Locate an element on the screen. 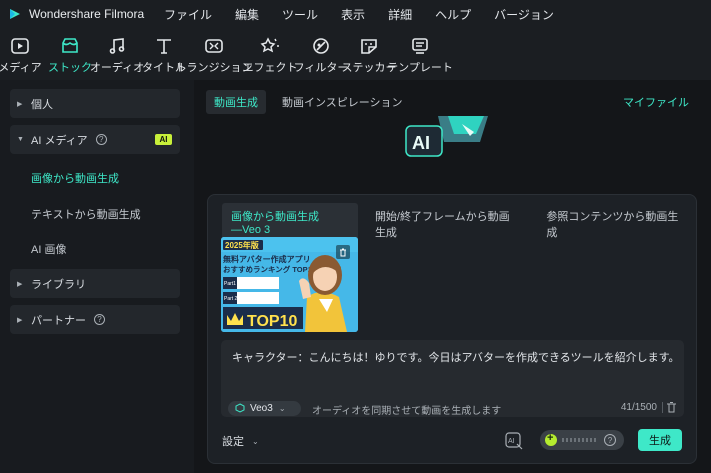  media-icon is located at coordinates (20, 46).